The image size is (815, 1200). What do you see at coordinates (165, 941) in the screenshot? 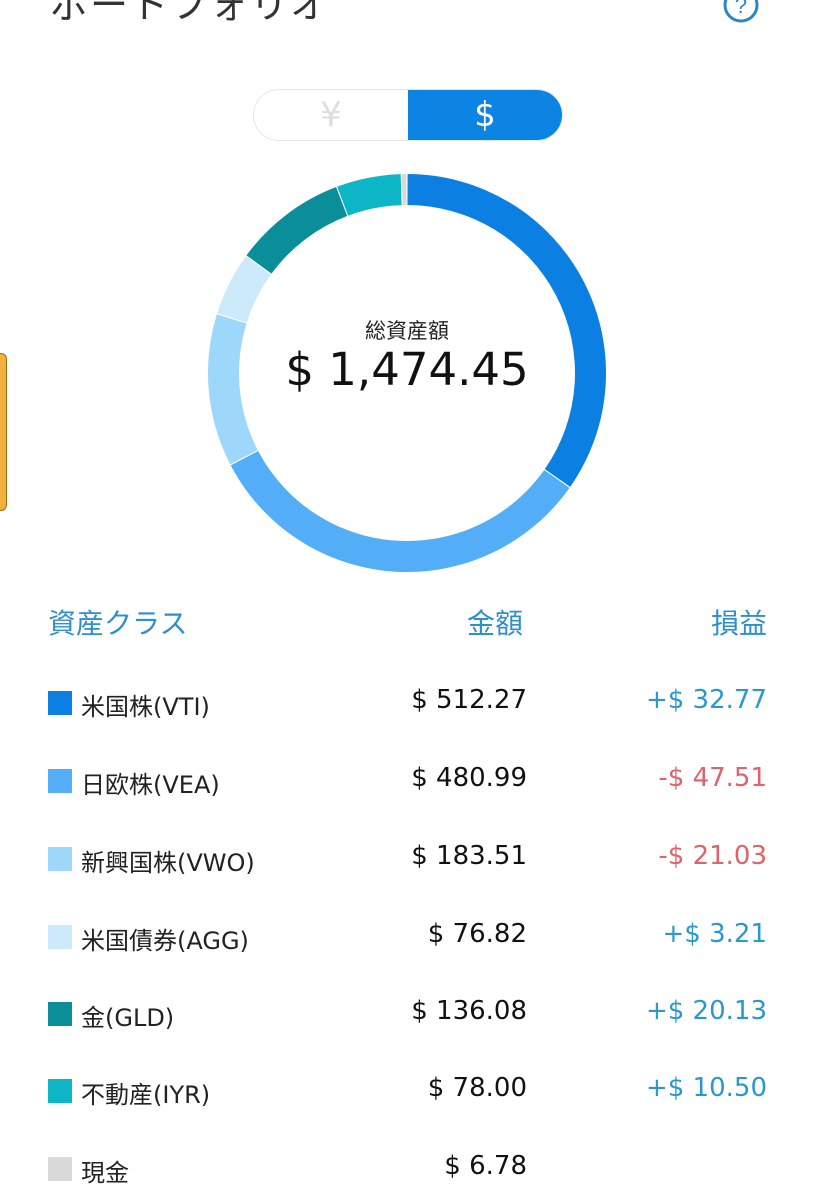
I see `asset-name: 米国債券(AGG)` at bounding box center [165, 941].